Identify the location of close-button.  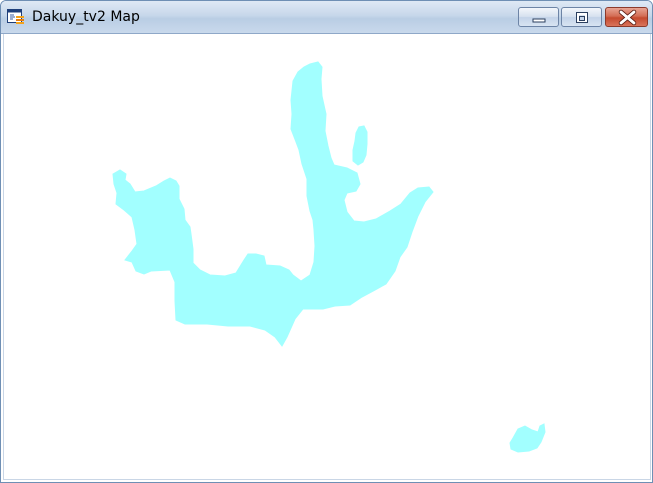
(626, 17).